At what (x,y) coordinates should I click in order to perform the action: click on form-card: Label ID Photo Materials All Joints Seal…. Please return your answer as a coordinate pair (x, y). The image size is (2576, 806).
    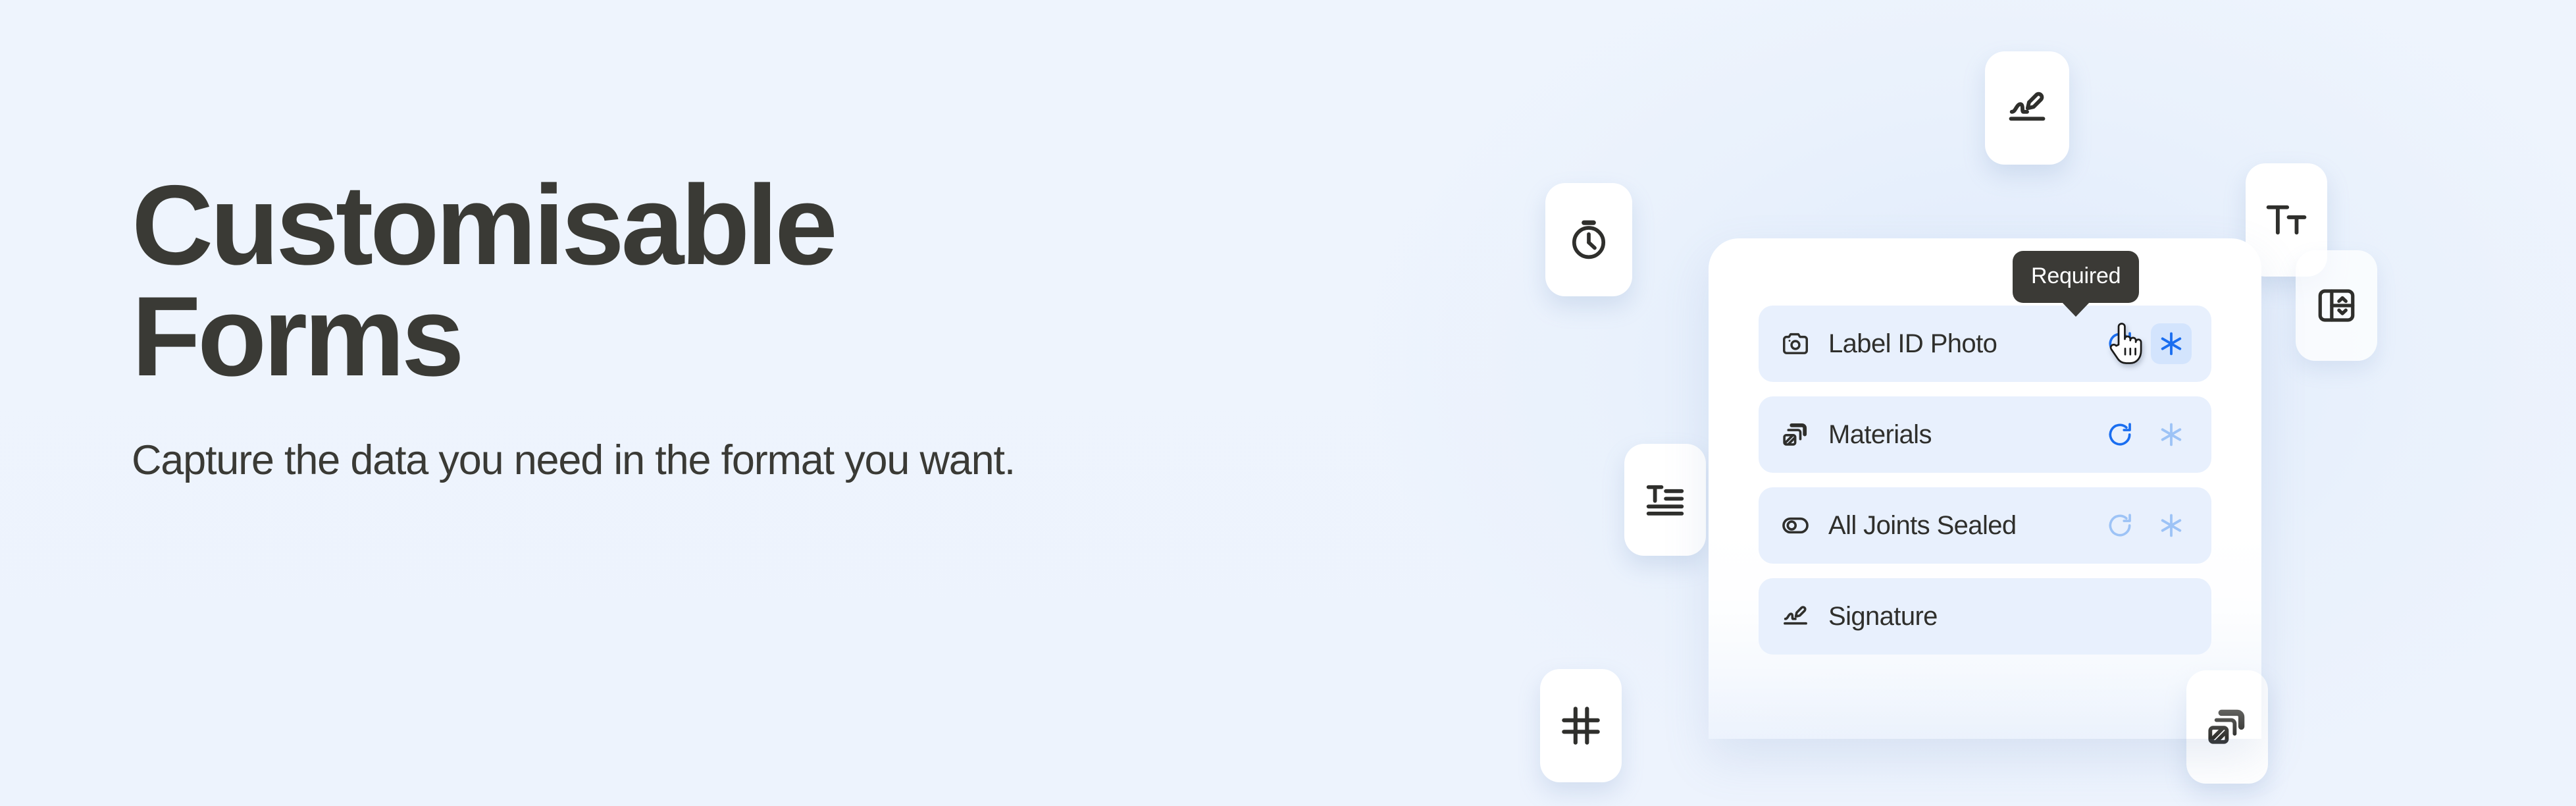
    Looking at the image, I should click on (1985, 488).